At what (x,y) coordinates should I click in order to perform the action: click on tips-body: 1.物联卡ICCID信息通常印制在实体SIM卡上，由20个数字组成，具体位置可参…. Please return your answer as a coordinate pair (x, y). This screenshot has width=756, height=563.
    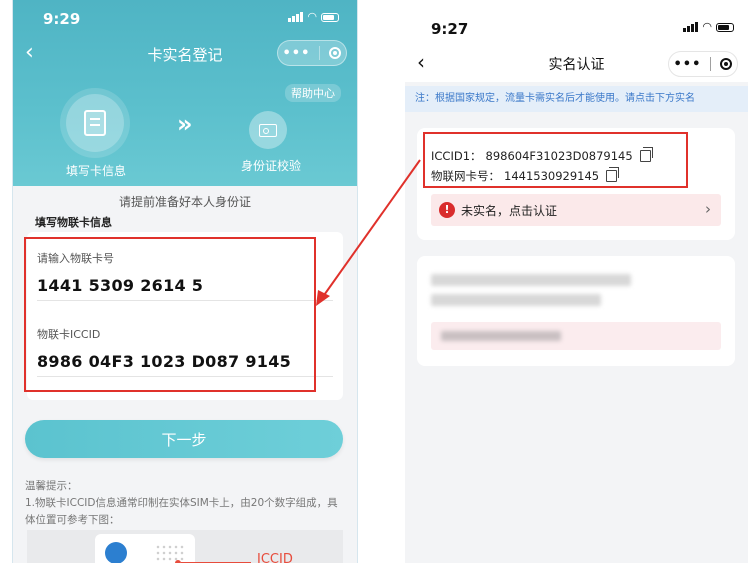
    Looking at the image, I should click on (181, 511).